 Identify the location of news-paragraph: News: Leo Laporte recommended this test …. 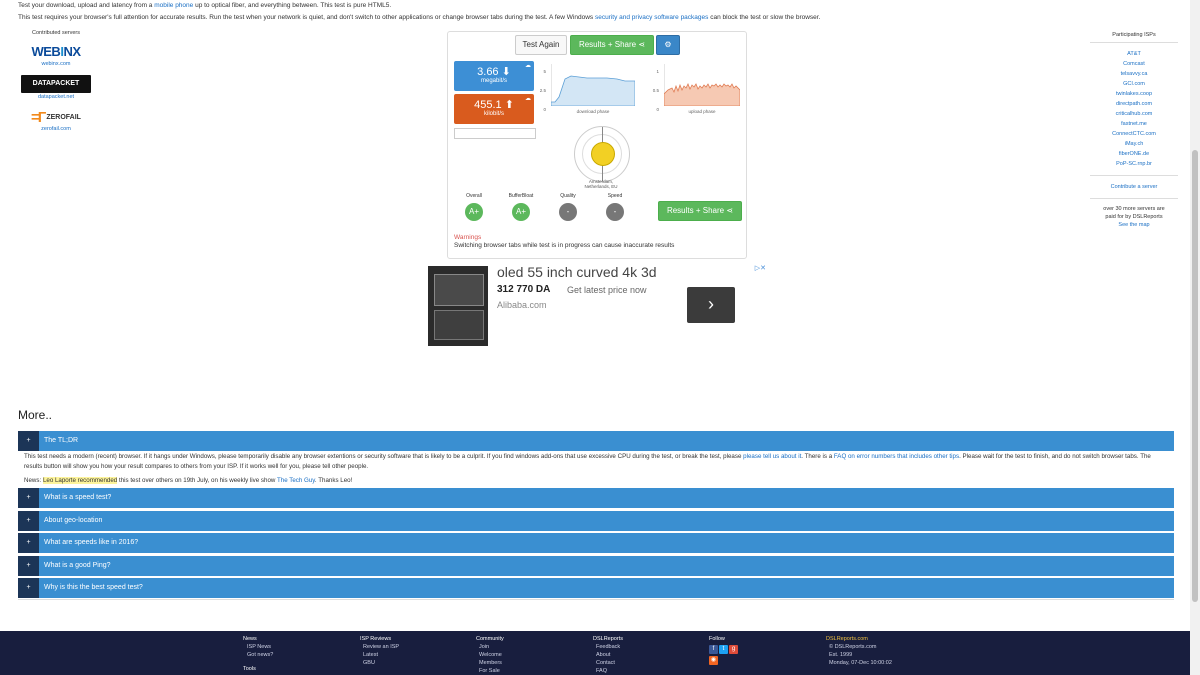
(188, 480).